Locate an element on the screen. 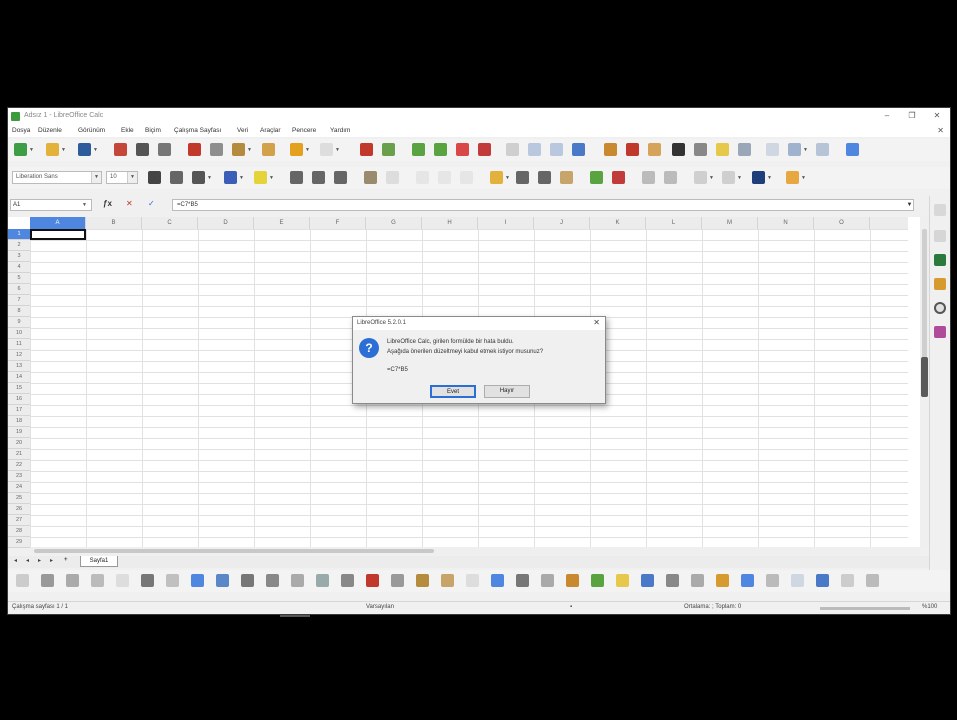 The width and height of the screenshot is (957, 720). number-format-icon is located at coordinates (544, 177).